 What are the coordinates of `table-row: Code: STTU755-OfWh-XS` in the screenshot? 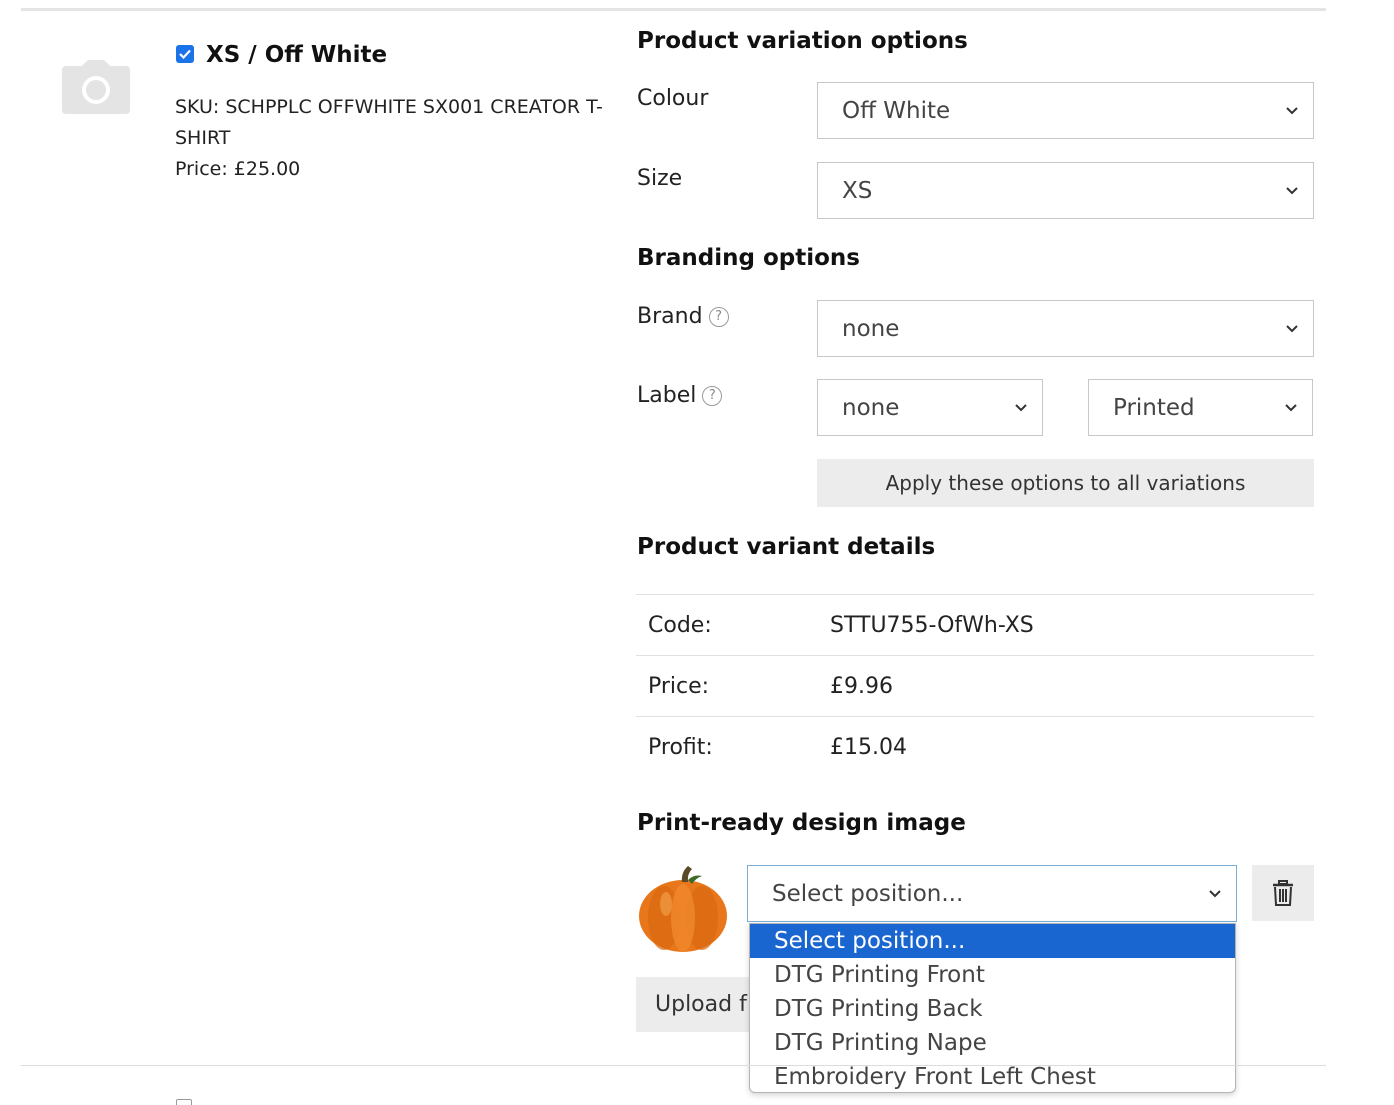 It's located at (975, 624).